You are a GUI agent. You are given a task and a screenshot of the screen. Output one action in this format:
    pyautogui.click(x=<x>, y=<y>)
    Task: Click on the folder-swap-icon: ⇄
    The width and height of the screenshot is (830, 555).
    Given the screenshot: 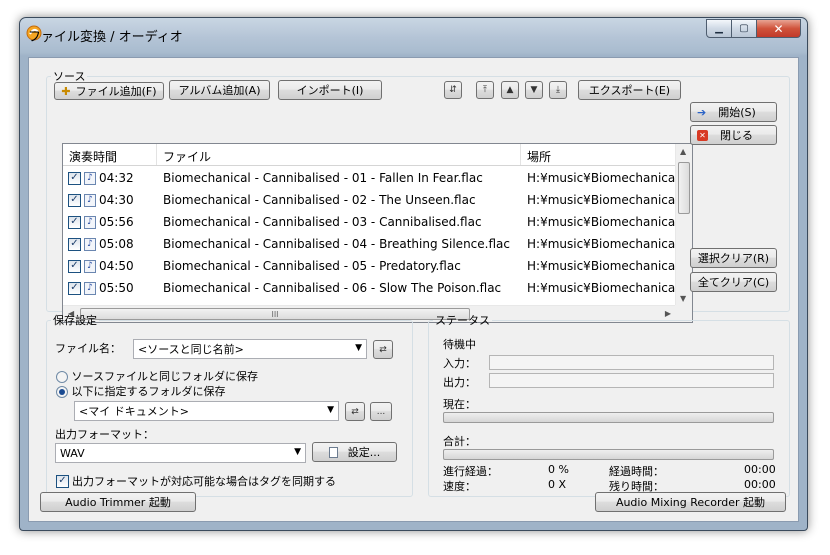 What is the action you would take?
    pyautogui.click(x=355, y=411)
    